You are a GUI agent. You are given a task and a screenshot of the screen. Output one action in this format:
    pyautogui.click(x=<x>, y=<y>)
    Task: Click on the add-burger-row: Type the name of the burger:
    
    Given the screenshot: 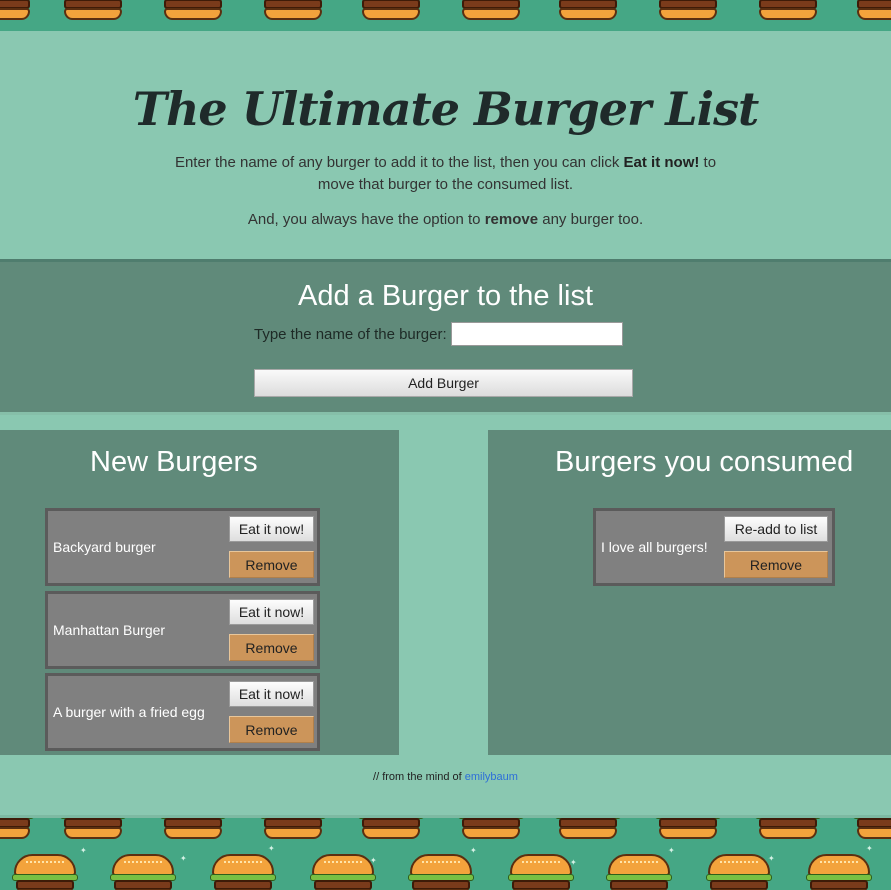 What is the action you would take?
    pyautogui.click(x=438, y=334)
    